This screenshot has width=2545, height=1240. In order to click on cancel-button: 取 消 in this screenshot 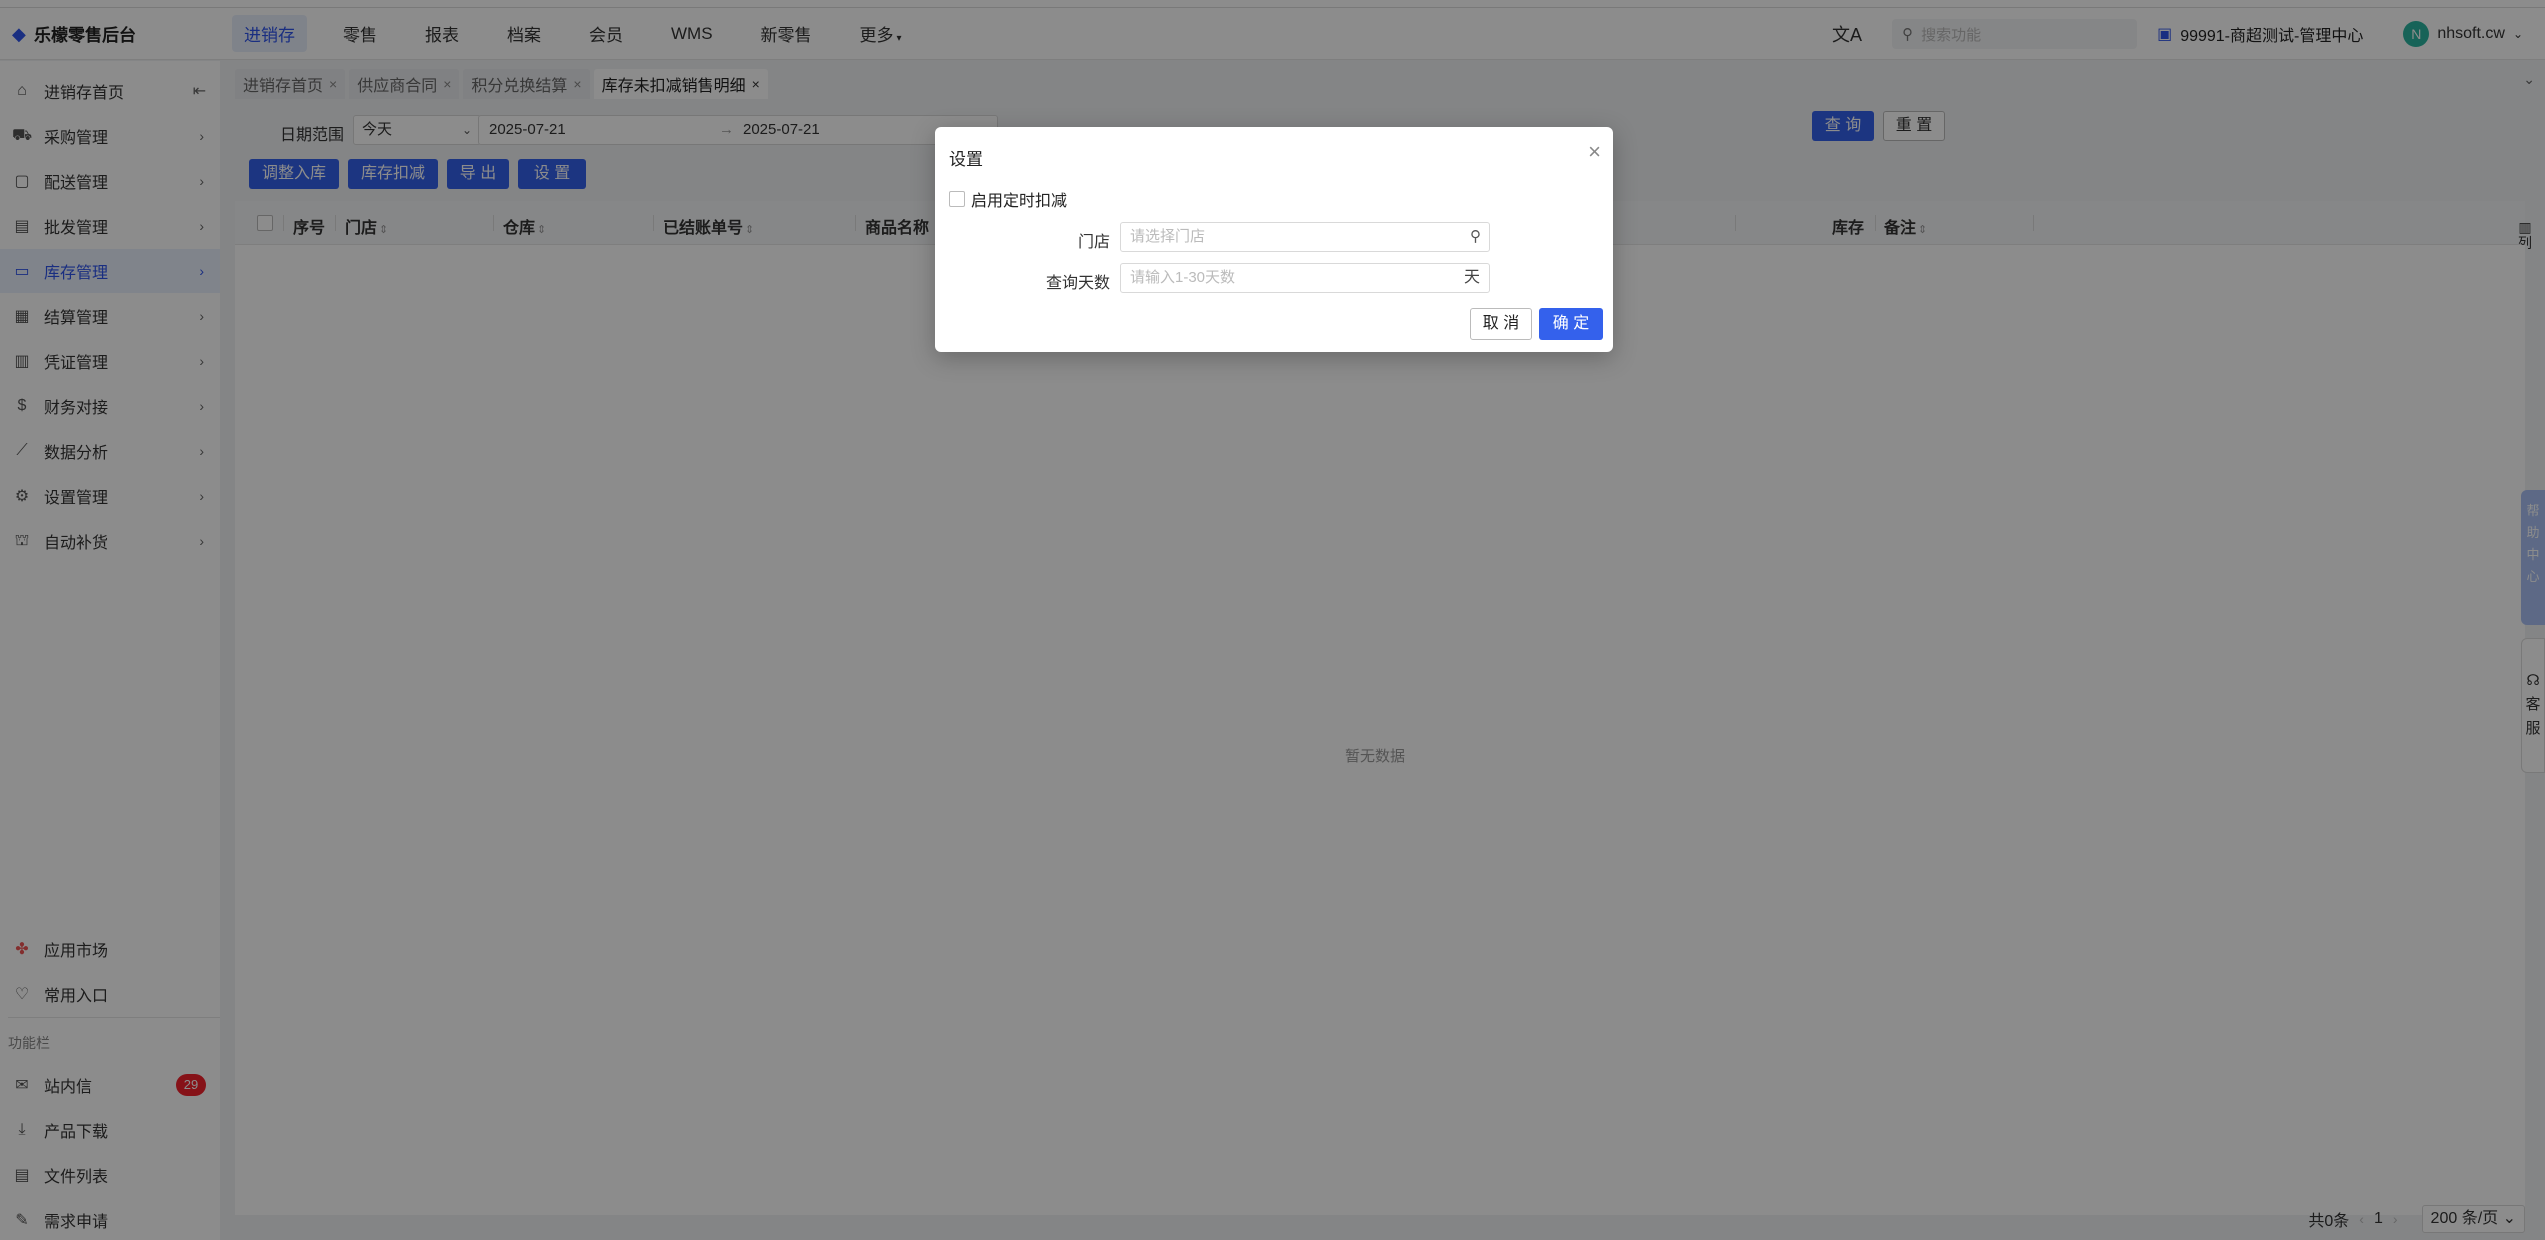, I will do `click(1501, 324)`.